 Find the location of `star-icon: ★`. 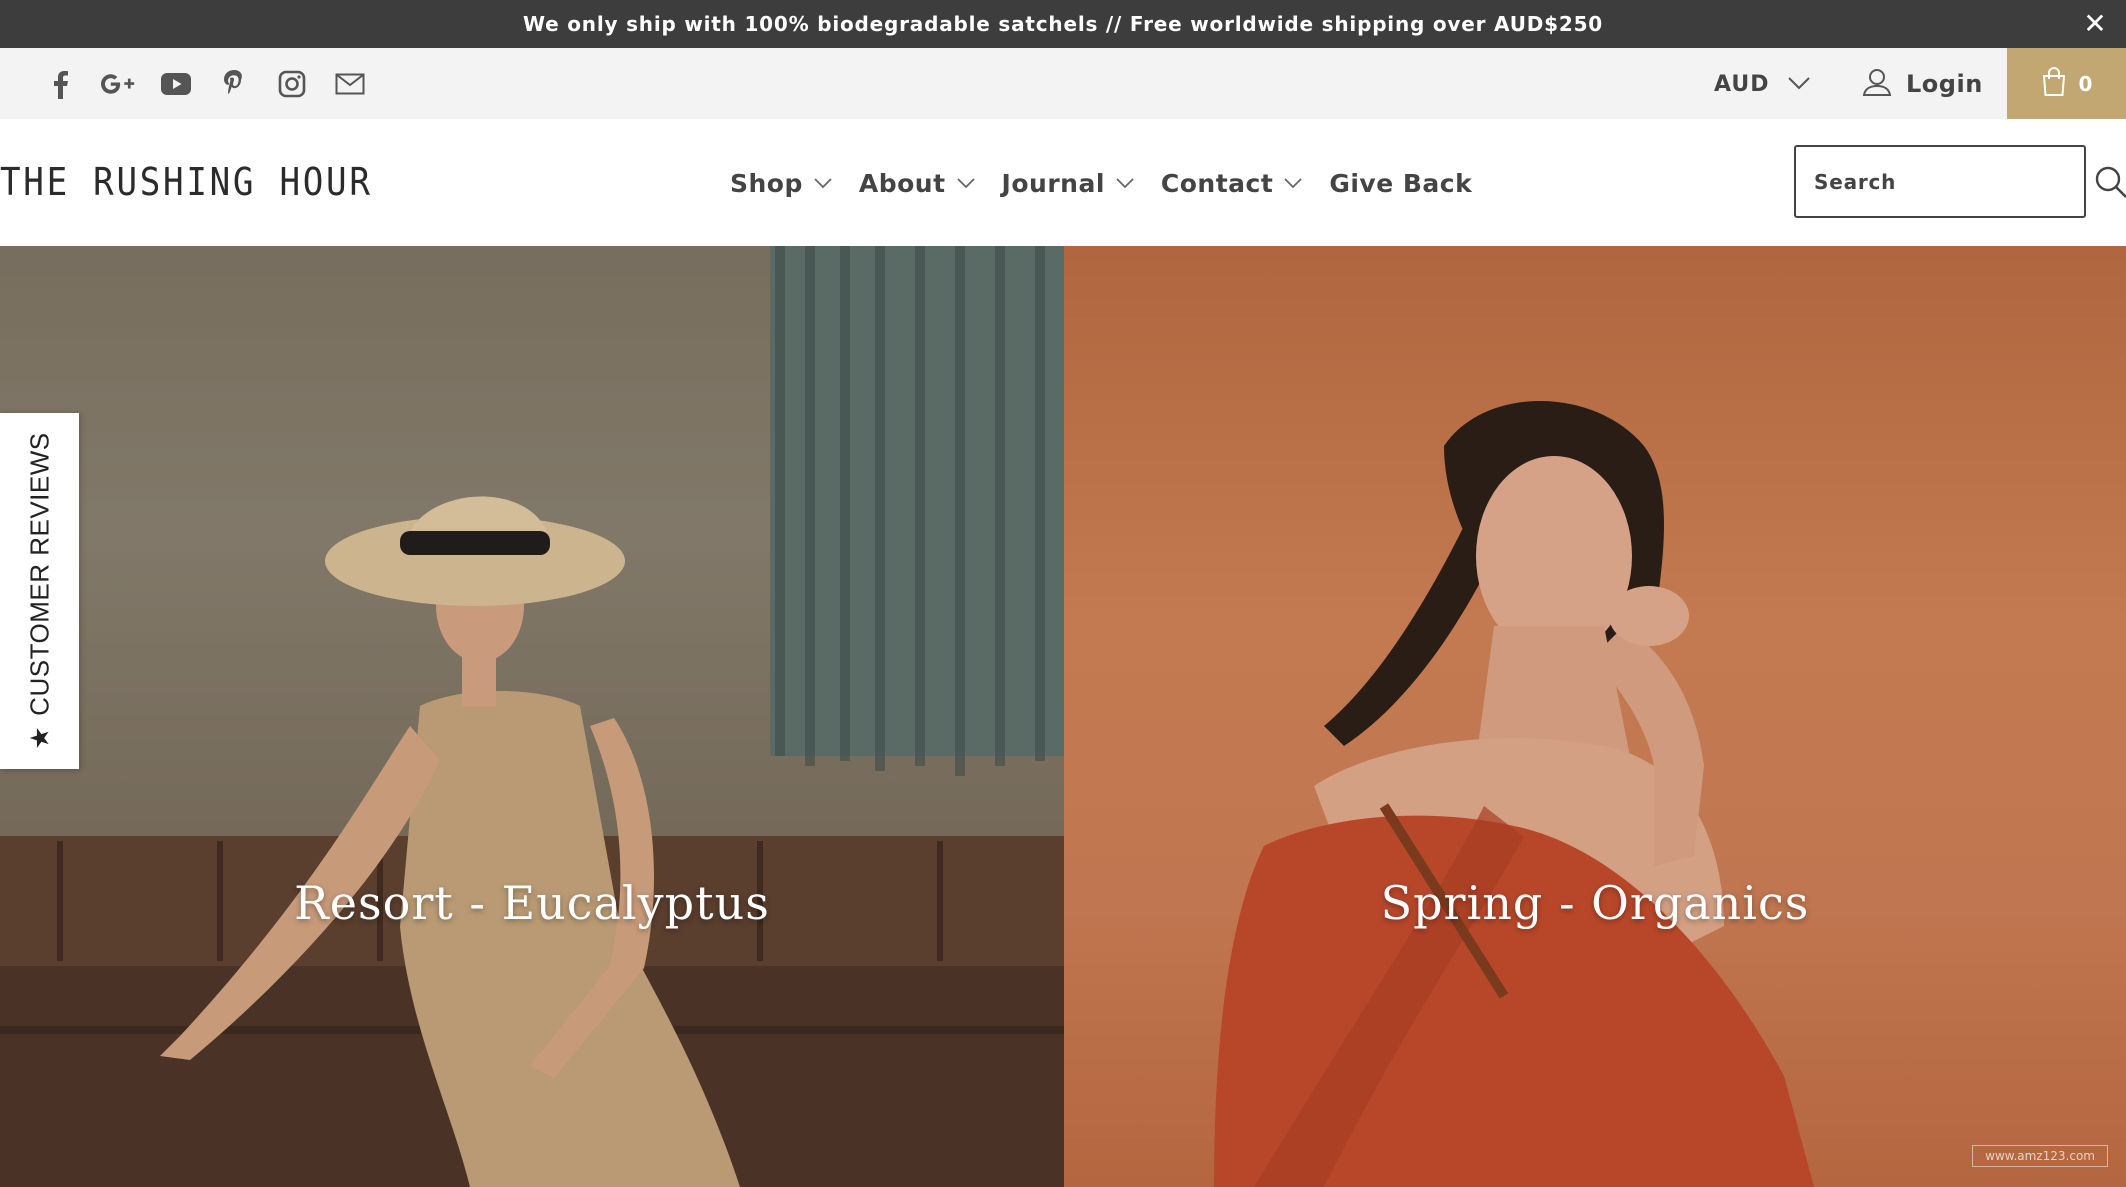

star-icon: ★ is located at coordinates (39, 737).